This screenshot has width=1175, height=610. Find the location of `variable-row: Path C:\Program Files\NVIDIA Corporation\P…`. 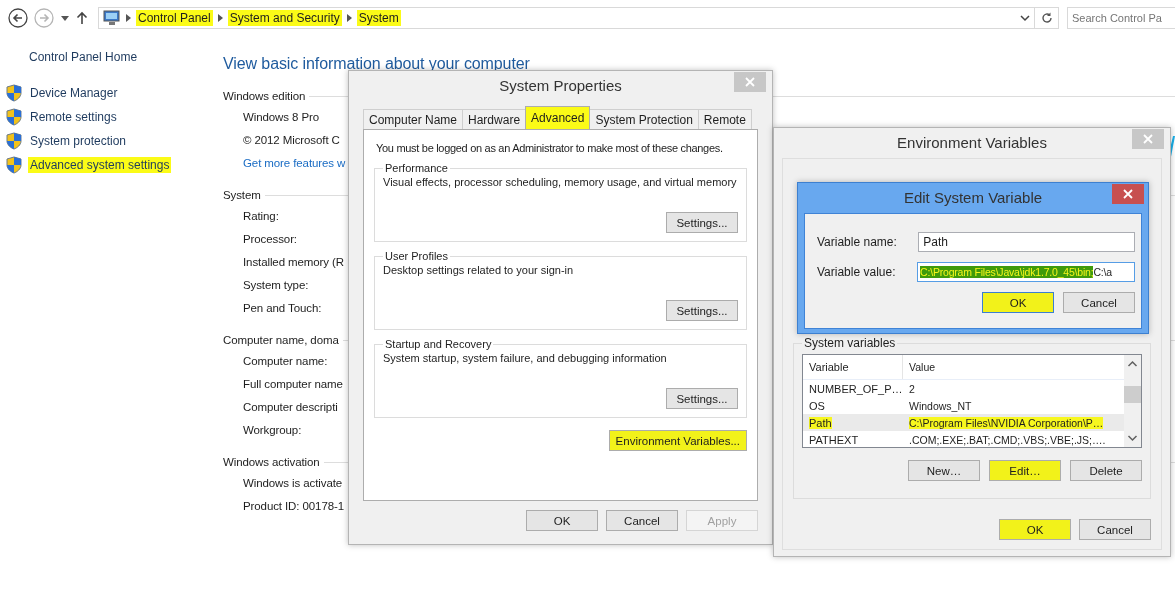

variable-row: Path C:\Program Files\NVIDIA Corporation\P… is located at coordinates (963, 422).